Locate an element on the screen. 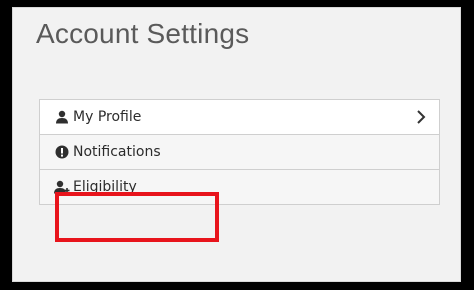 The height and width of the screenshot is (290, 474). exclamation-circle-icon is located at coordinates (62, 152).